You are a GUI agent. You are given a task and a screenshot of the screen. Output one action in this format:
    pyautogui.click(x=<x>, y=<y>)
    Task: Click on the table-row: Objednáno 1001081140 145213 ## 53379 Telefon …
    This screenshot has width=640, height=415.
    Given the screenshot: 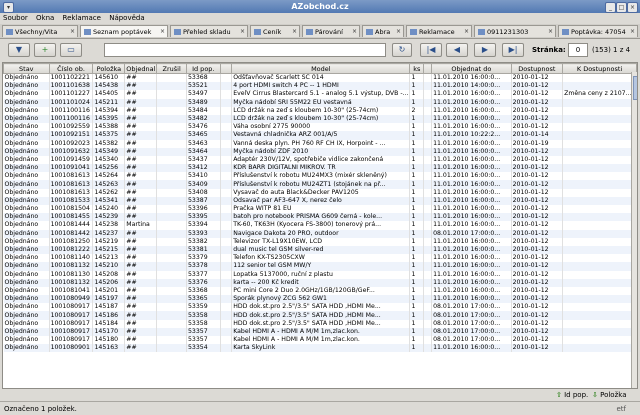 What is the action you would take?
    pyautogui.click(x=320, y=258)
    